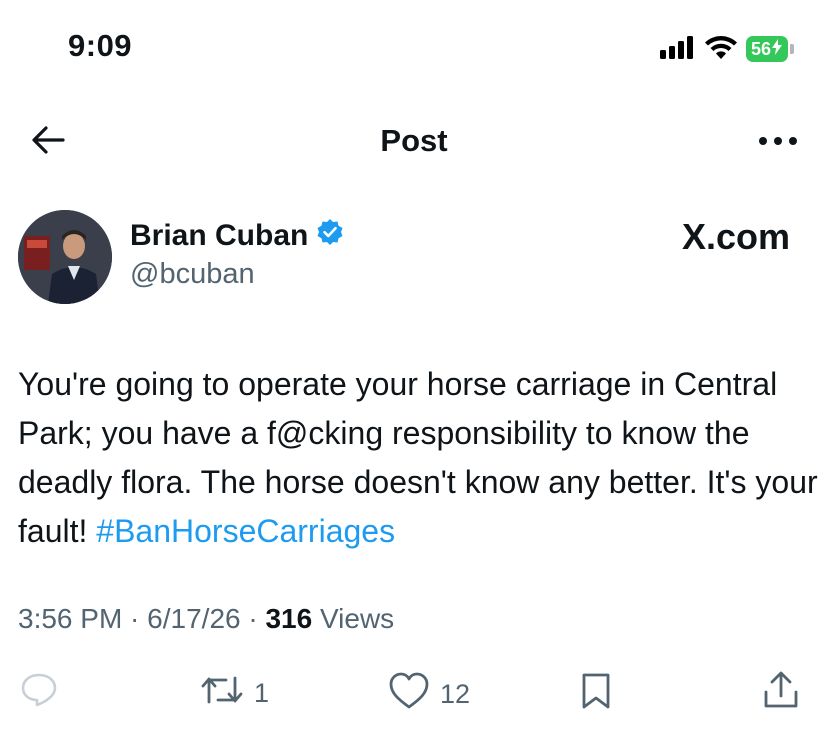 This screenshot has width=828, height=737. I want to click on verified-badge-icon, so click(330, 236).